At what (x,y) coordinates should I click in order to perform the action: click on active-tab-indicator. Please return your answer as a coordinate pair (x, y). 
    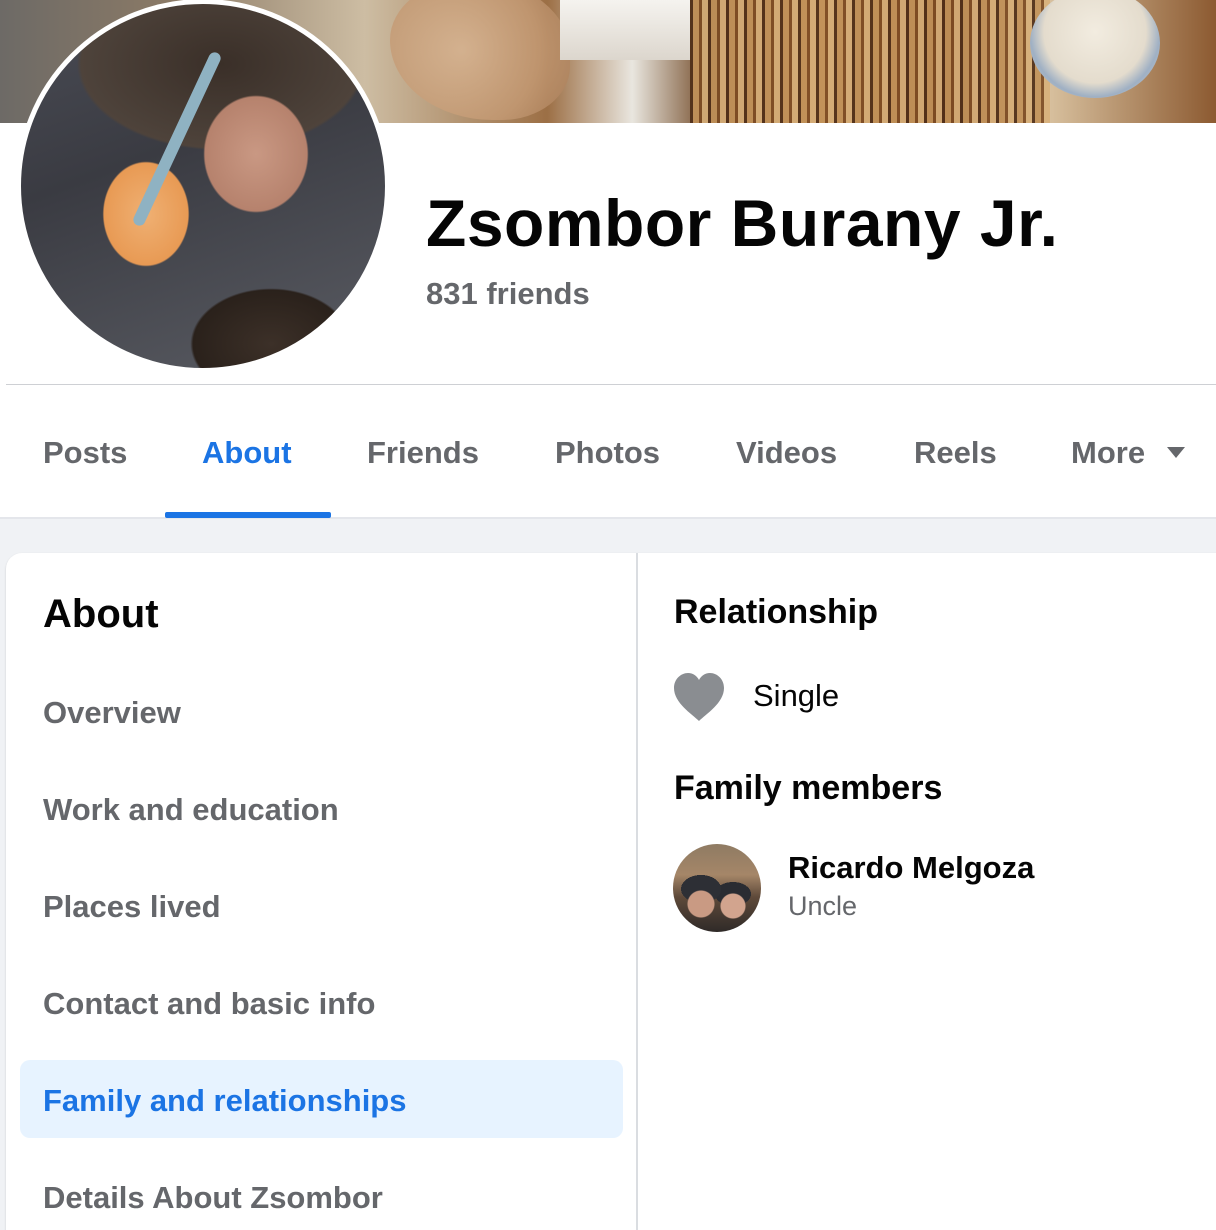
    Looking at the image, I should click on (248, 515).